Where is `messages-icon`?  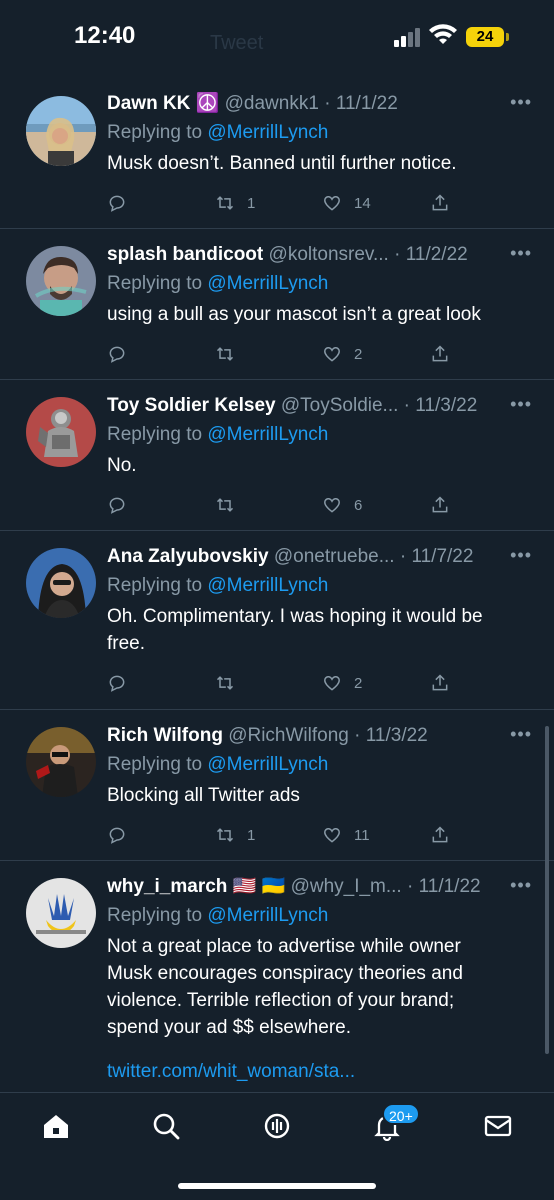 messages-icon is located at coordinates (498, 1126).